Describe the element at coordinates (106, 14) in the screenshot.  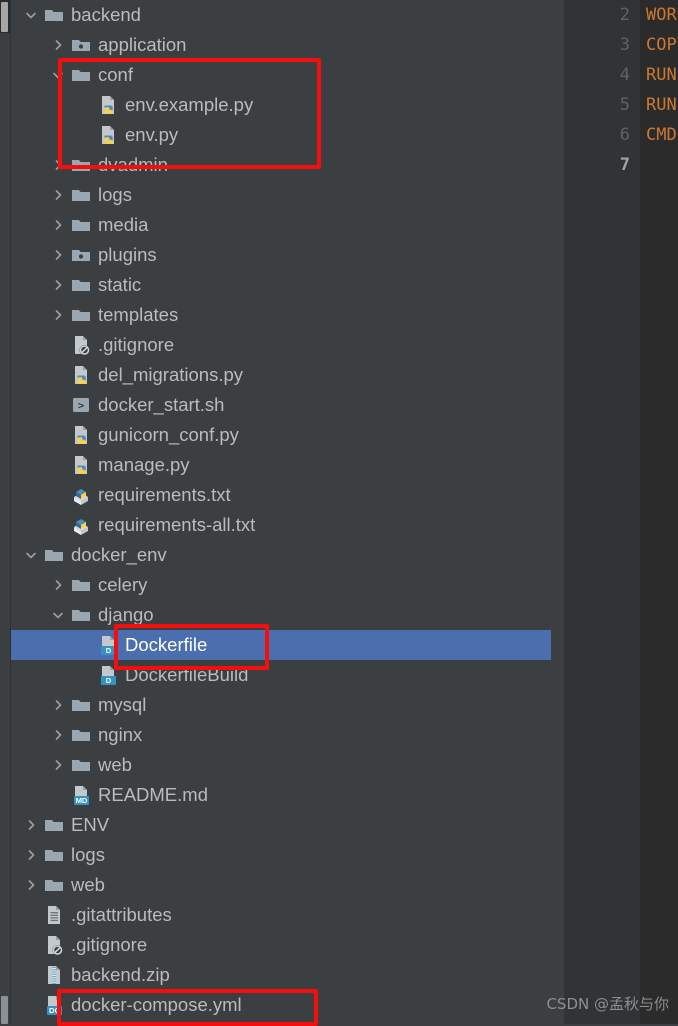
I see `tree-row-label: backend` at that location.